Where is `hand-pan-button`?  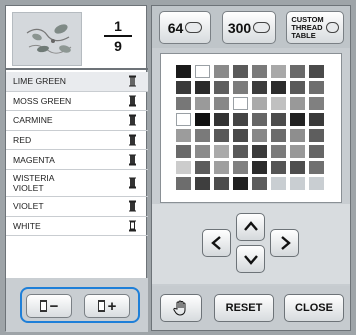 hand-pan-button is located at coordinates (181, 308).